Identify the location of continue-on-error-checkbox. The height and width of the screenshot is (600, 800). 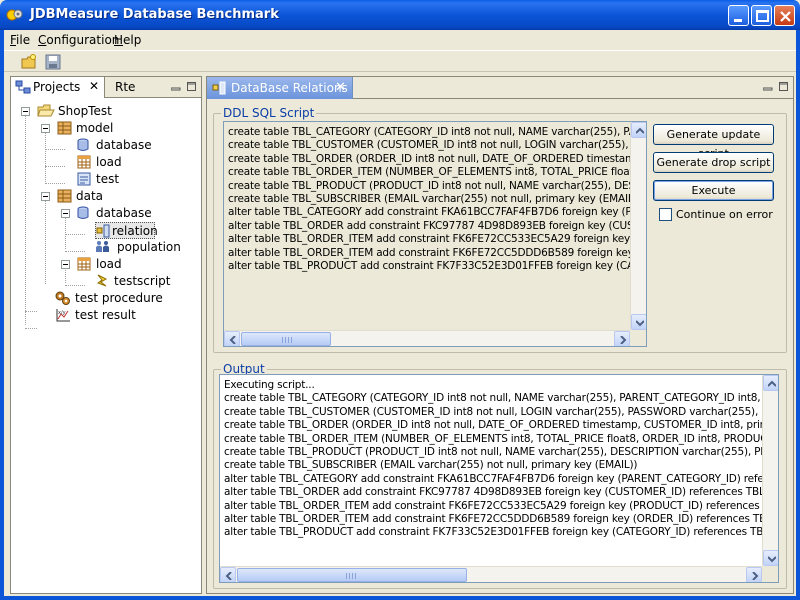
(665, 214).